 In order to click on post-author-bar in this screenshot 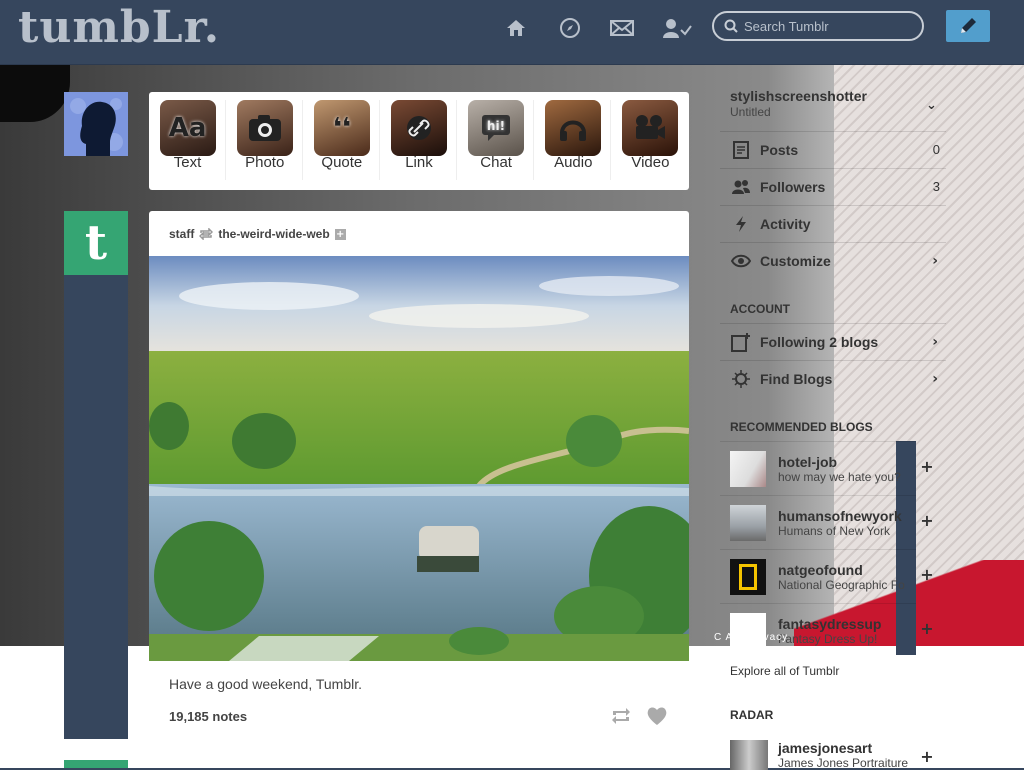, I will do `click(96, 507)`.